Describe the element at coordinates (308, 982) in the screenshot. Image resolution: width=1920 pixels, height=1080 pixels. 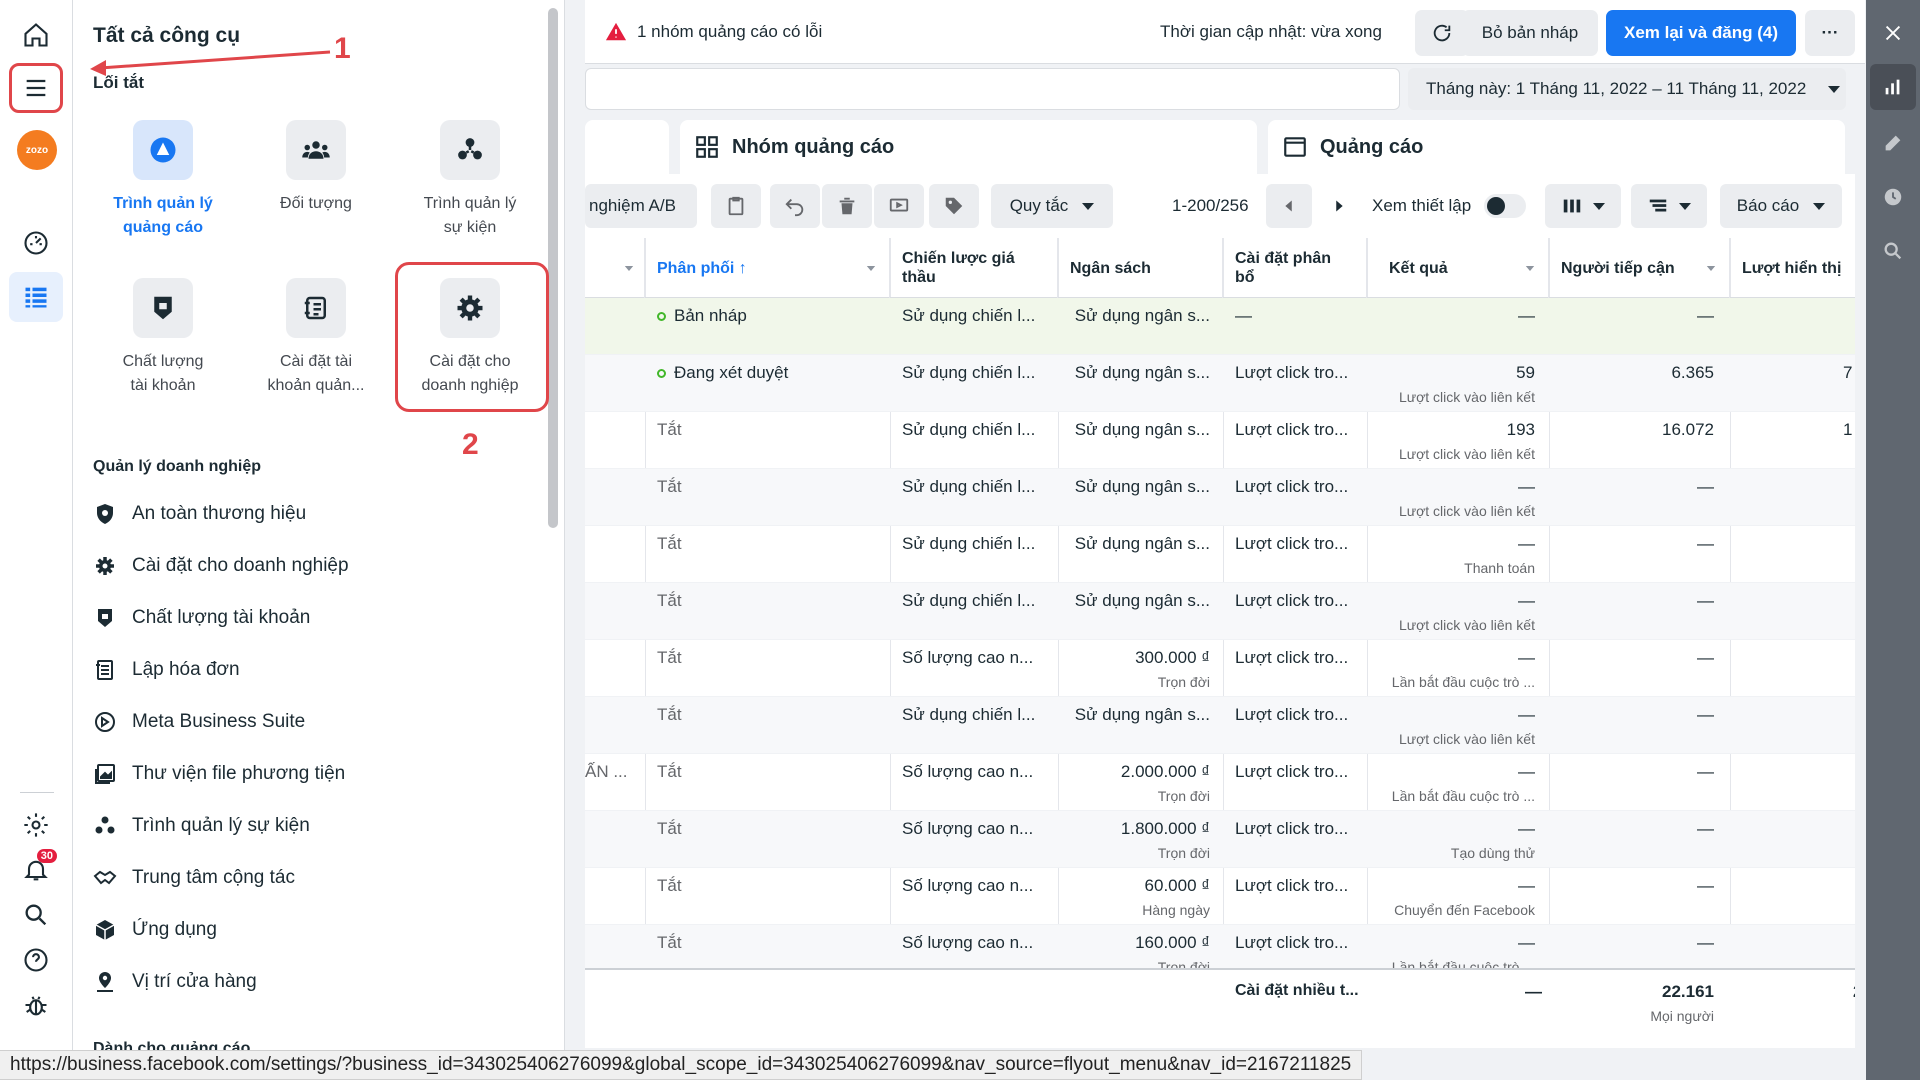
I see `list-item-store-locations: Vị trí cửa hàng` at that location.